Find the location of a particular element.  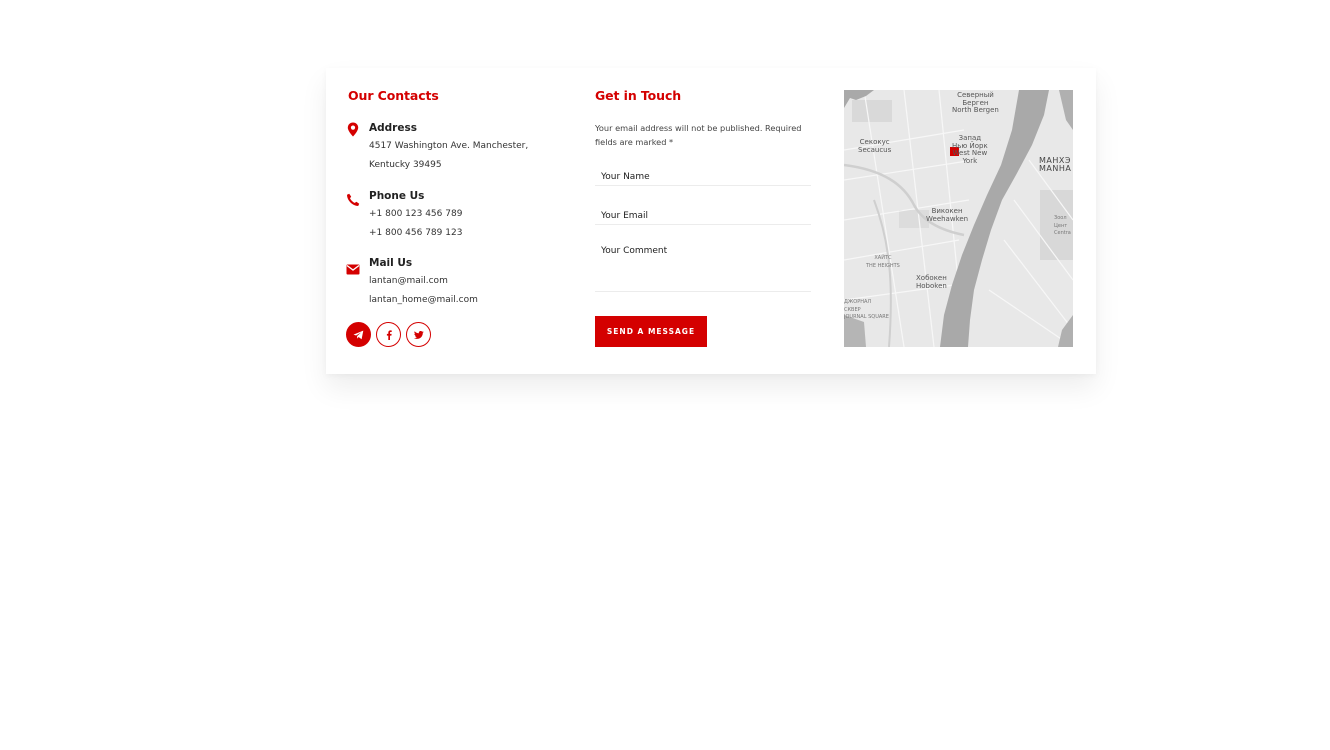

mail-heading: Mail Us is located at coordinates (391, 263).